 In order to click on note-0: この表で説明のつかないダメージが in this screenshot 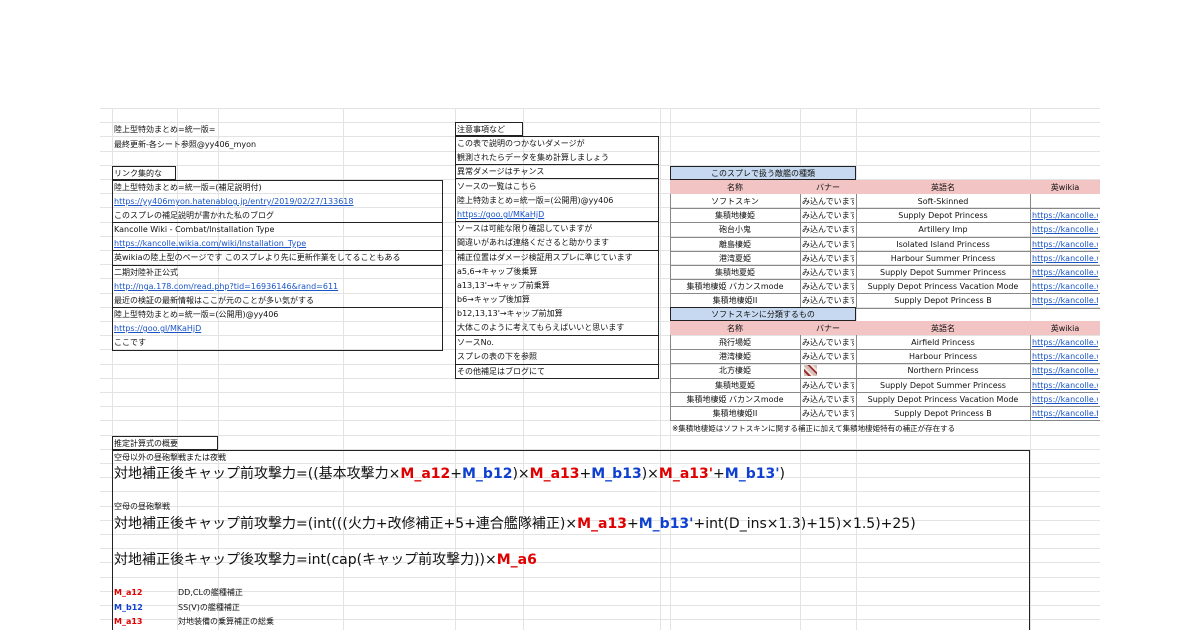, I will do `click(521, 143)`.